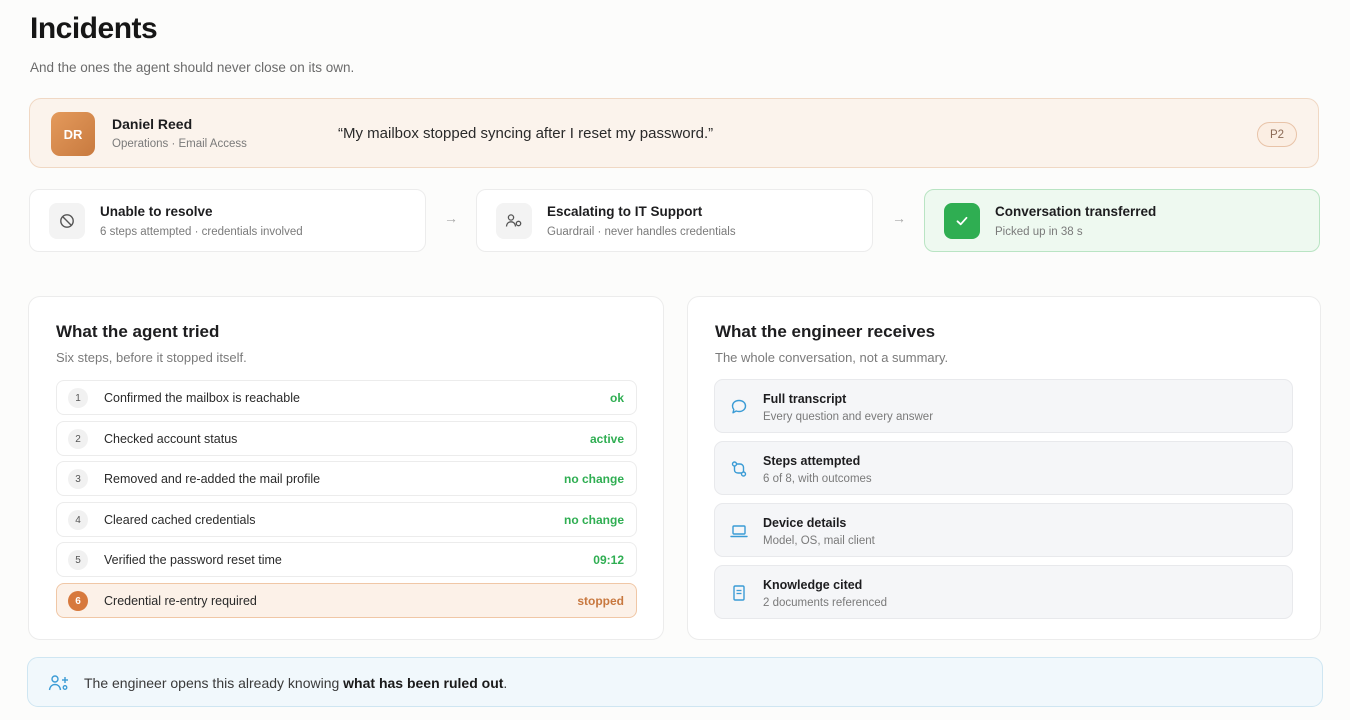  What do you see at coordinates (346, 438) in the screenshot?
I see `step-row: 2 Checked account status active` at bounding box center [346, 438].